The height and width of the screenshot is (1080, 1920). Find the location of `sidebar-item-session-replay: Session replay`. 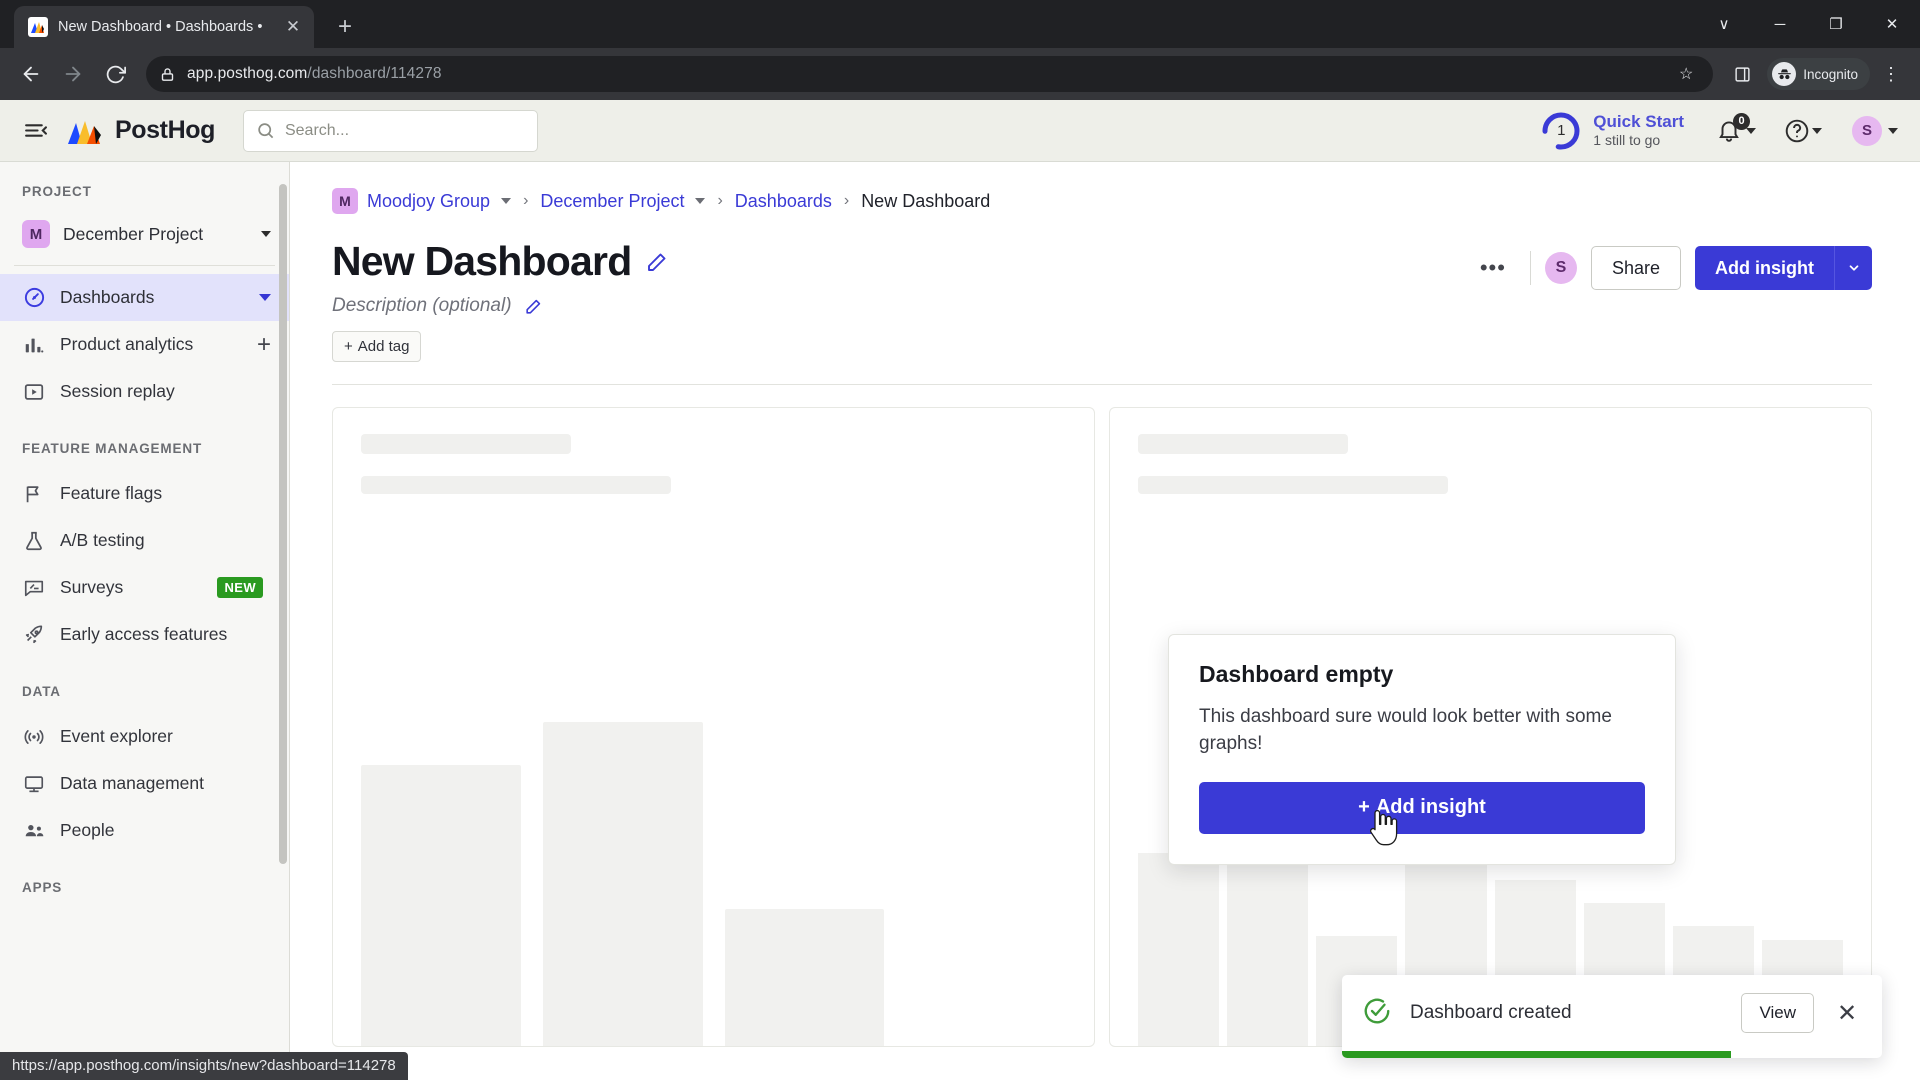

sidebar-item-session-replay: Session replay is located at coordinates (144, 391).